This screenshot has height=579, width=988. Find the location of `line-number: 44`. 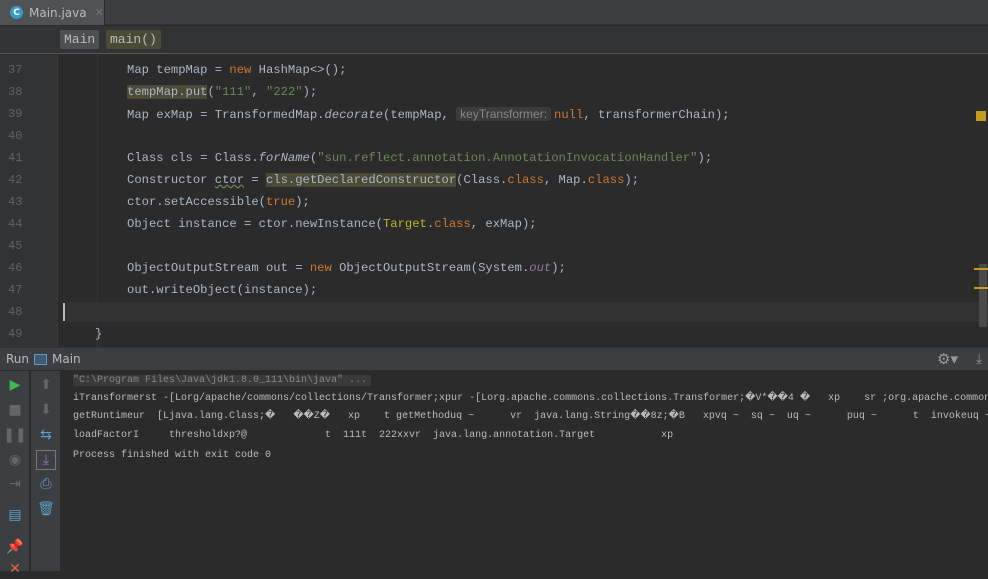

line-number: 44 is located at coordinates (15, 224).